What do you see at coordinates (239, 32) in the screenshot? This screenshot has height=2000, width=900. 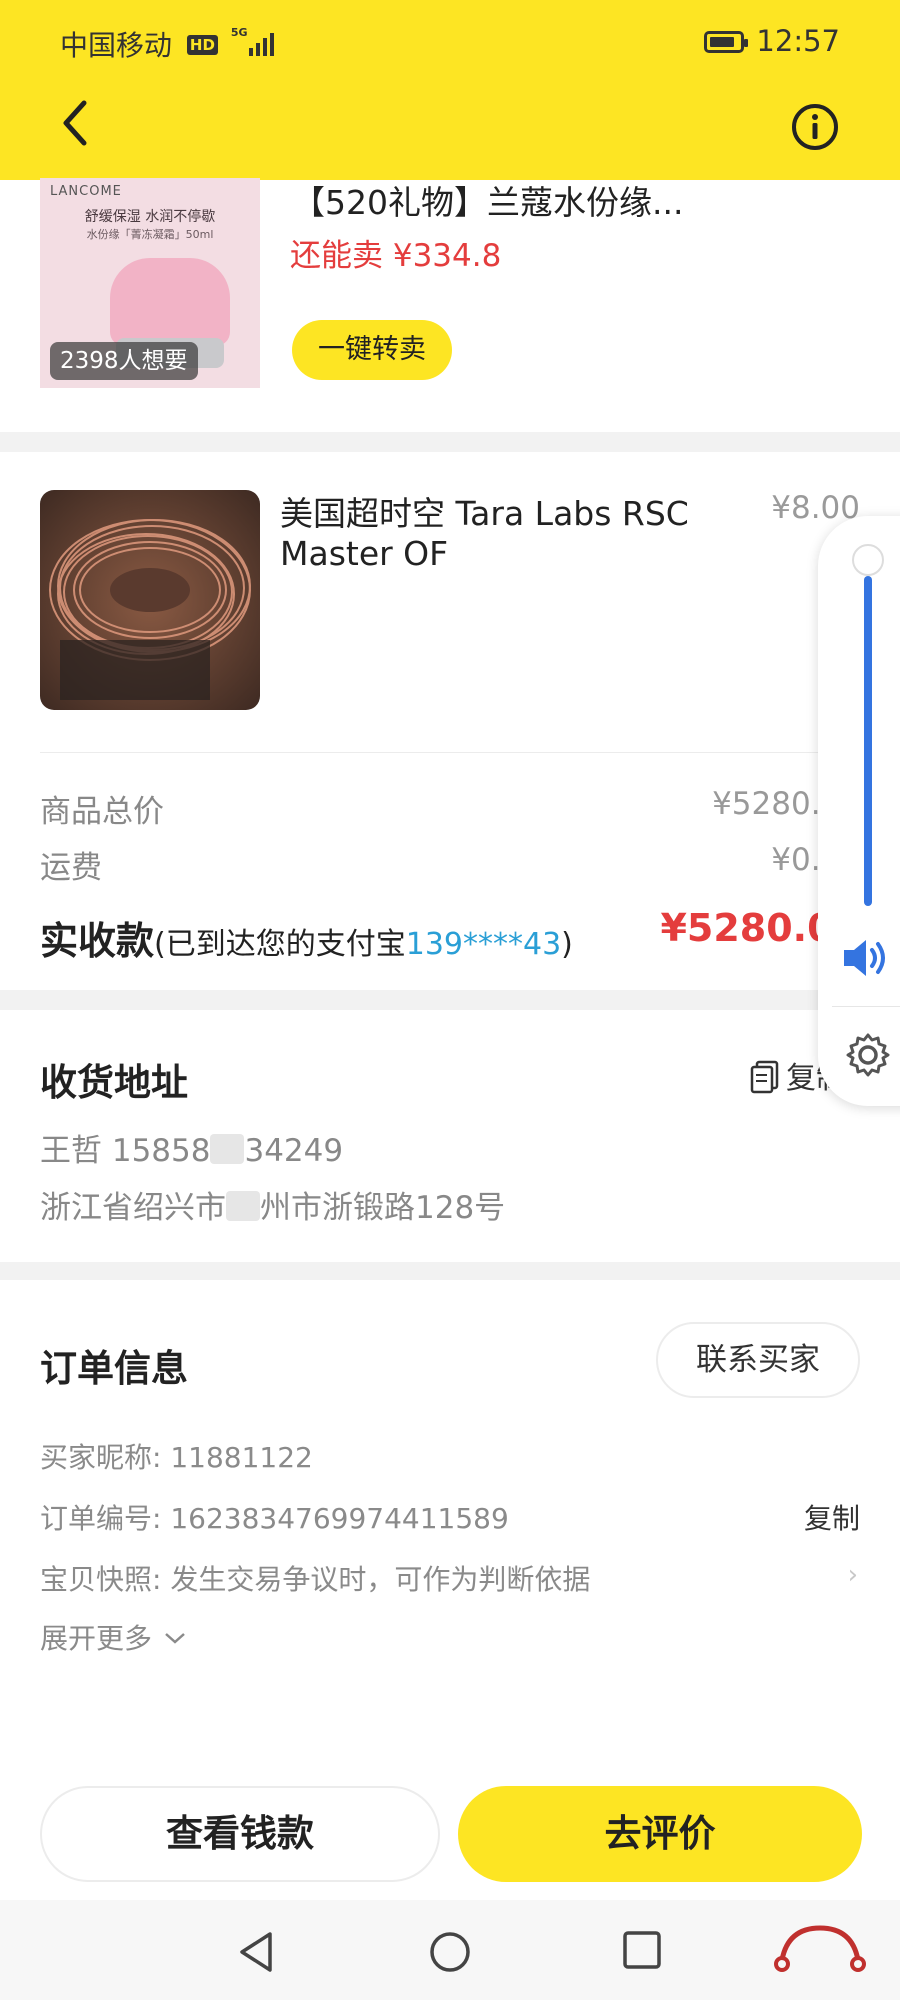 I see `network-type-label: 5G` at bounding box center [239, 32].